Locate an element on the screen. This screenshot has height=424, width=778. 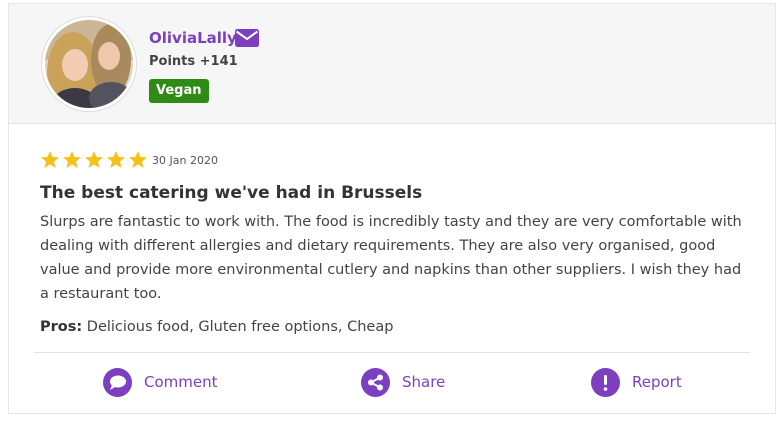
comment-label: Comment is located at coordinates (181, 382).